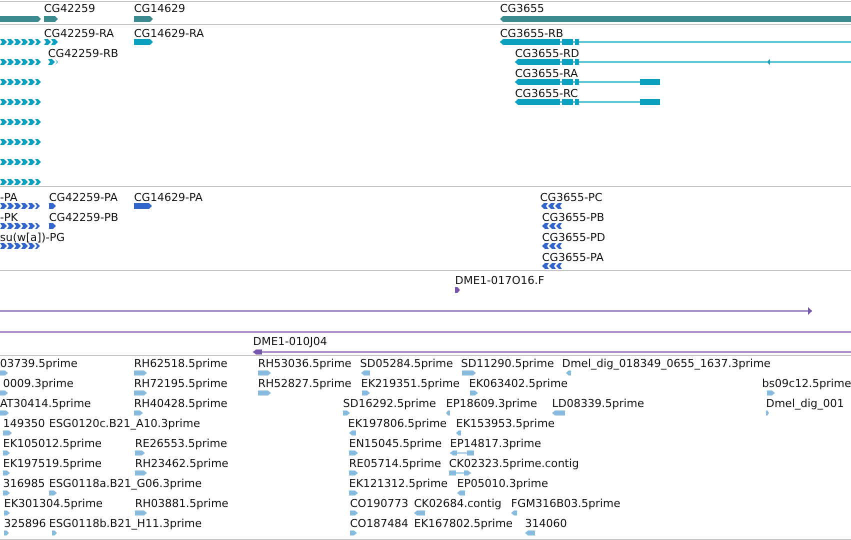 The width and height of the screenshot is (851, 540). I want to click on feature-label: RE26553.5prime, so click(181, 443).